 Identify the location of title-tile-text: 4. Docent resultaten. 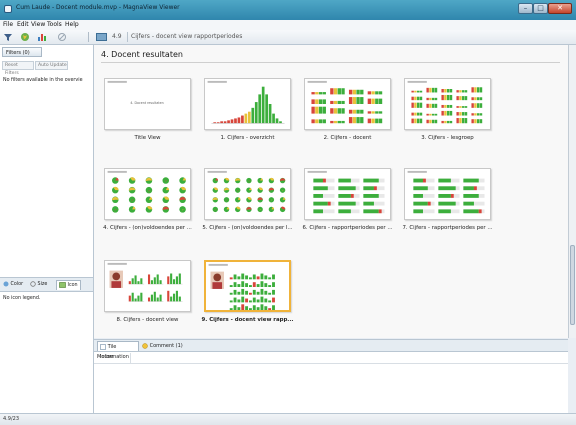
(146, 103).